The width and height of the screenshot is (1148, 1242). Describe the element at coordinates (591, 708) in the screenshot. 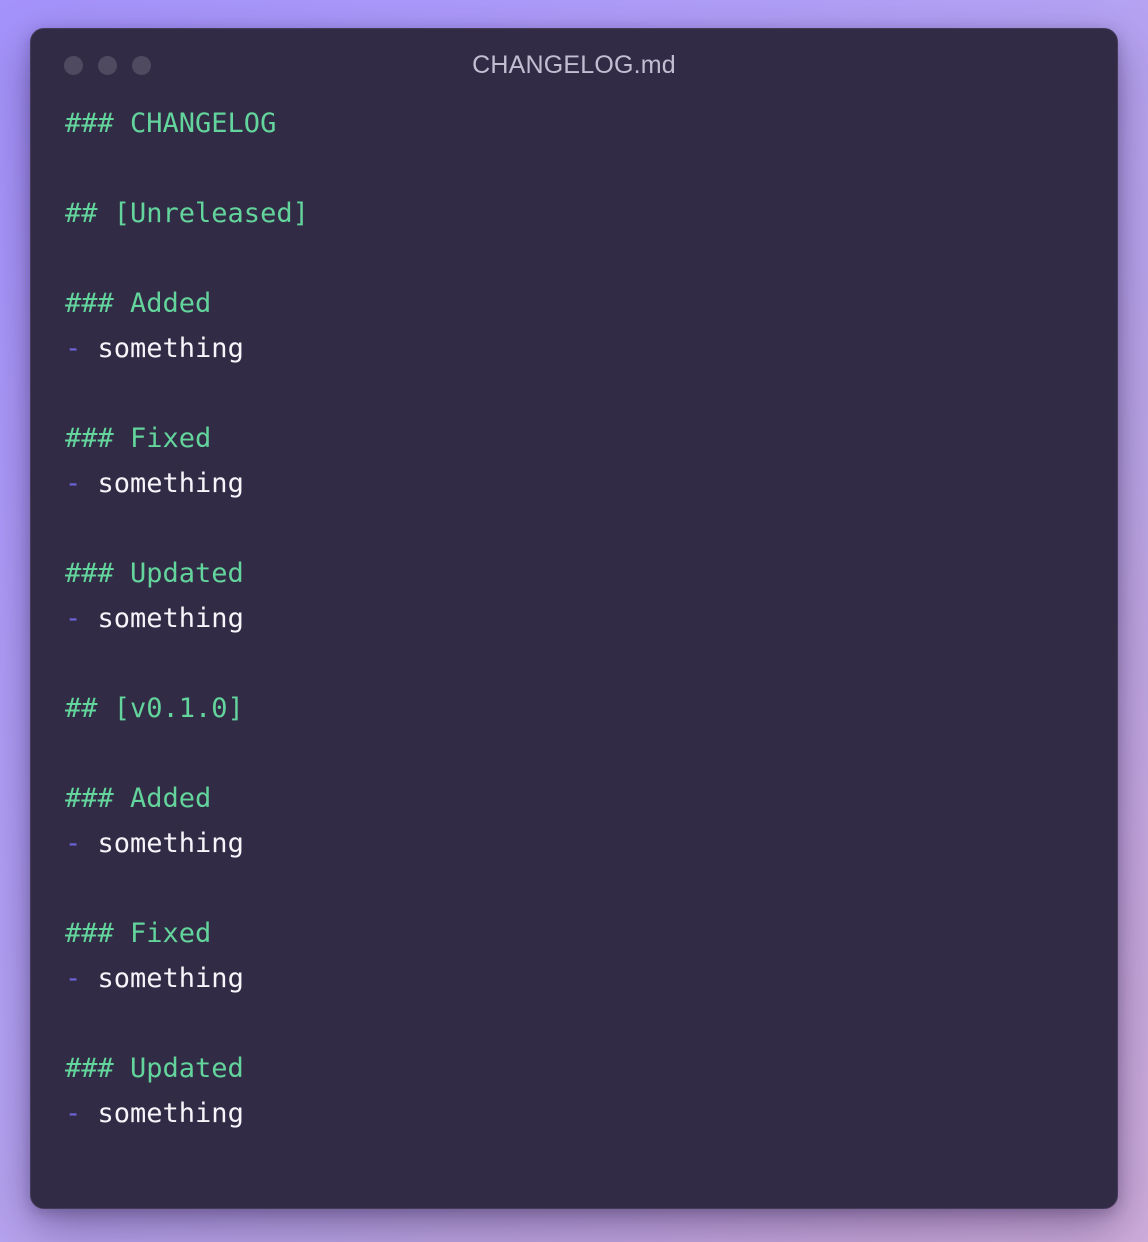

I see `code-line: ## [v0.1.0]` at that location.